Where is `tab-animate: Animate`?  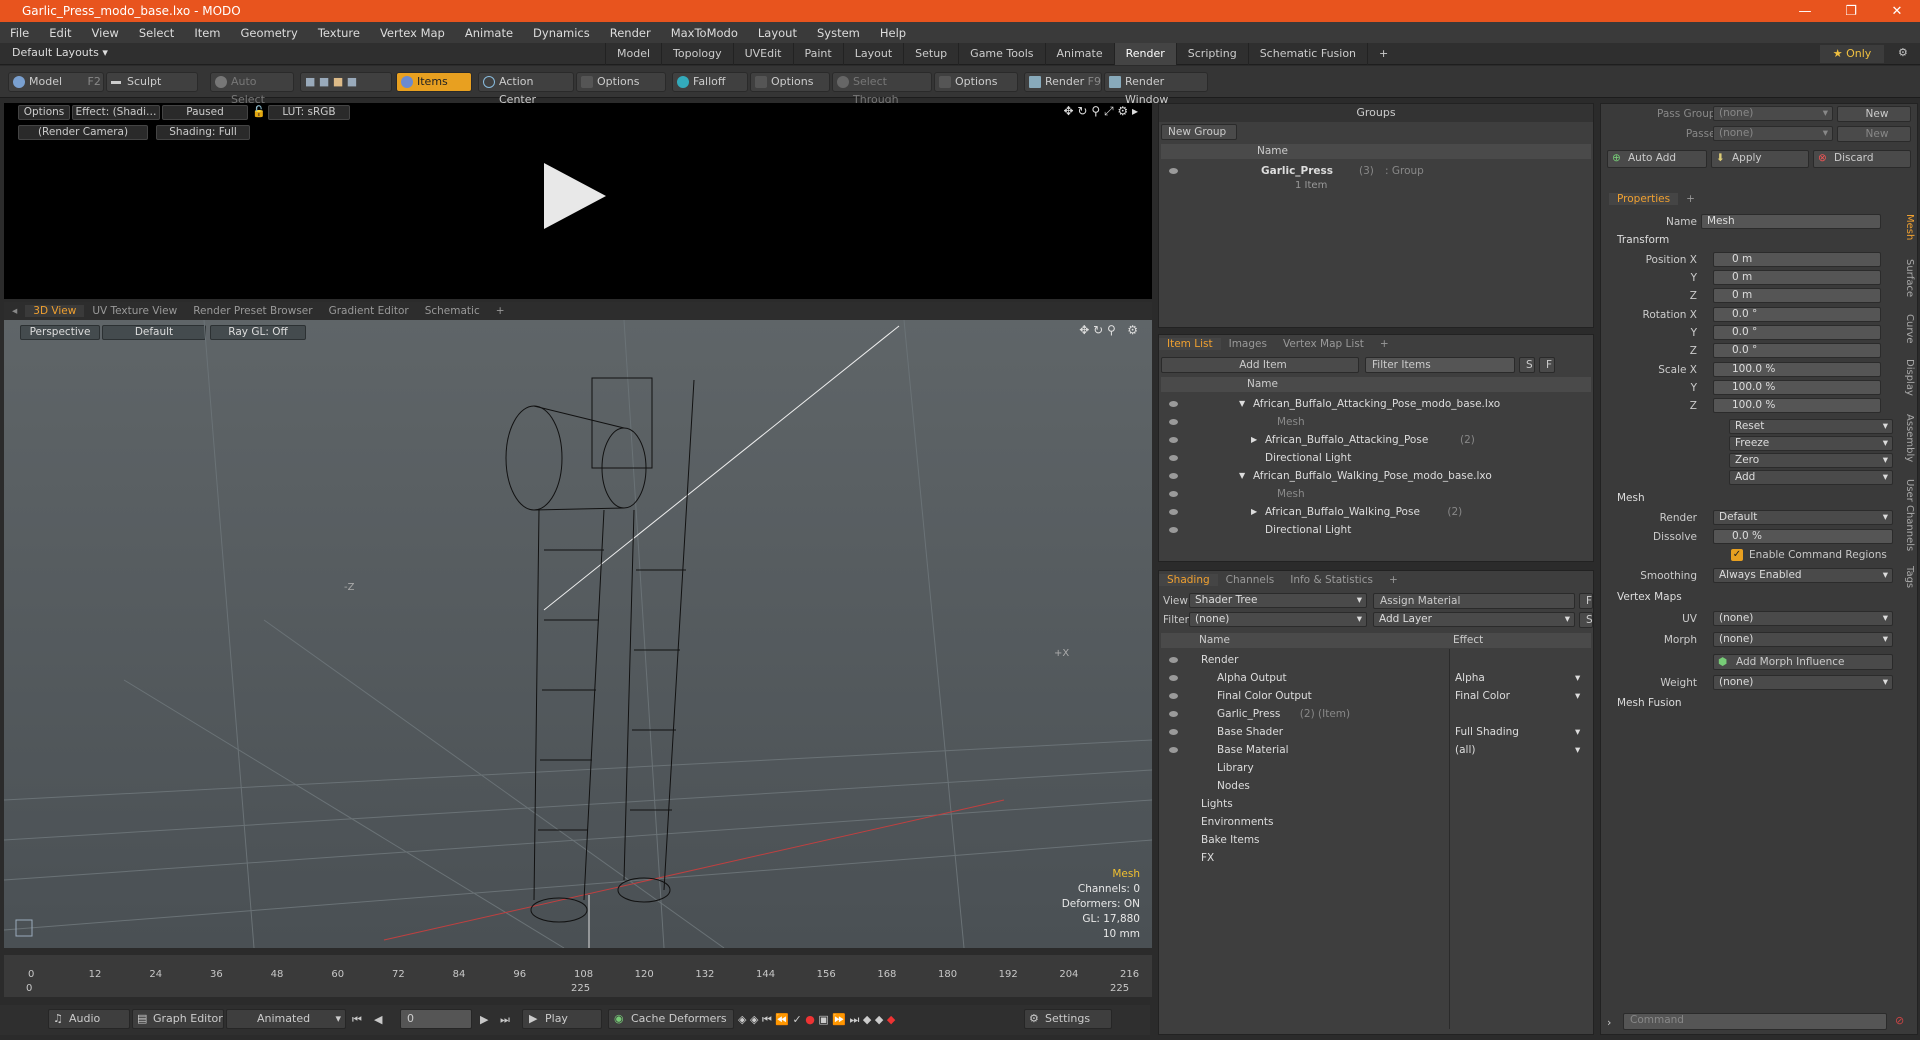
tab-animate: Animate is located at coordinates (1079, 54).